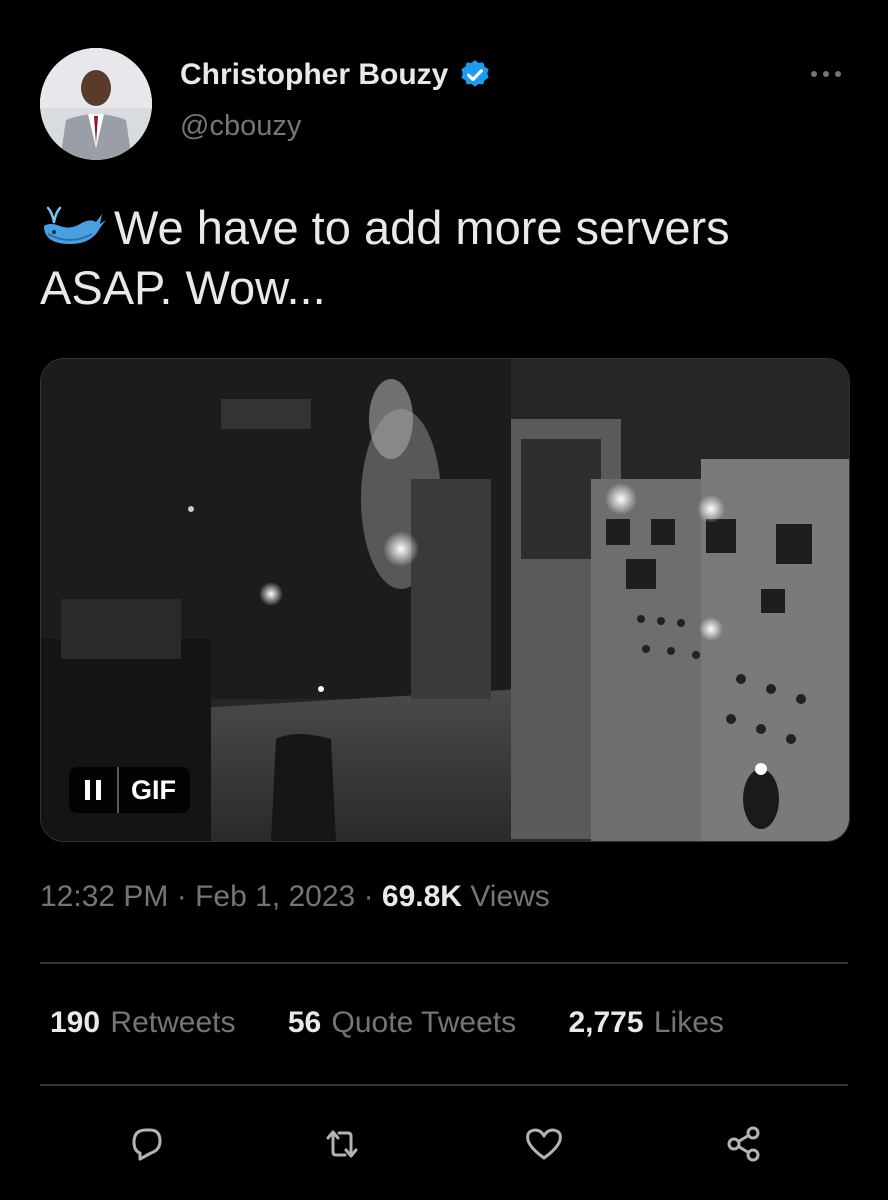 The height and width of the screenshot is (1200, 888). I want to click on whale-emoji-icon, so click(75, 225).